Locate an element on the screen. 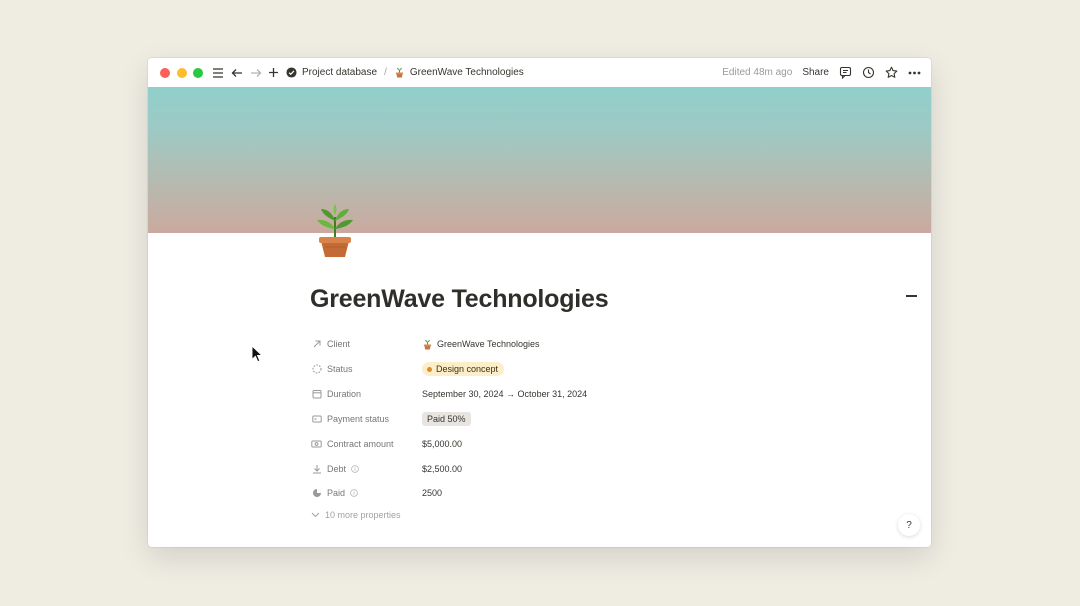 The image size is (1080, 606). edited-timestamp: Edited 48m ago is located at coordinates (757, 72).